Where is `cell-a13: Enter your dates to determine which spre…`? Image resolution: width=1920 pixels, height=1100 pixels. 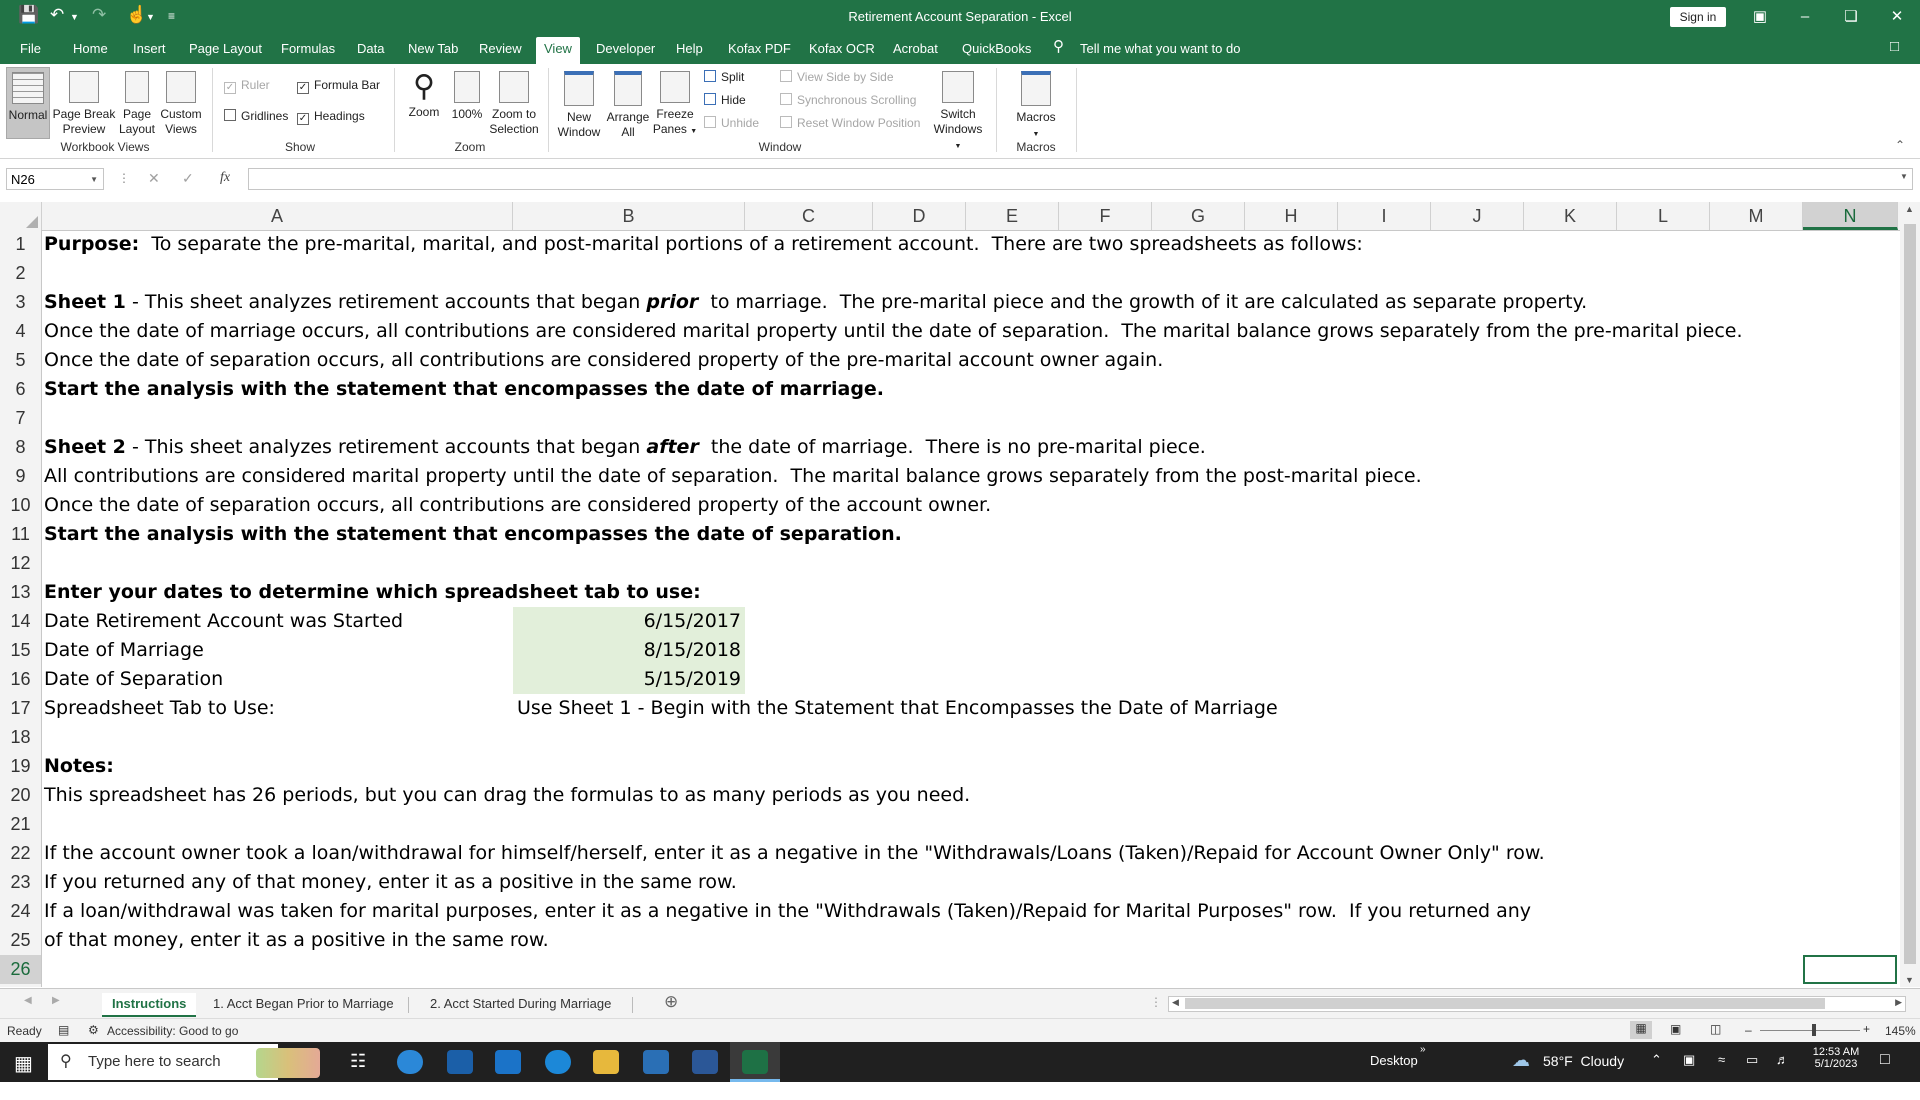
cell-a13: Enter your dates to determine which spre… is located at coordinates (372, 592).